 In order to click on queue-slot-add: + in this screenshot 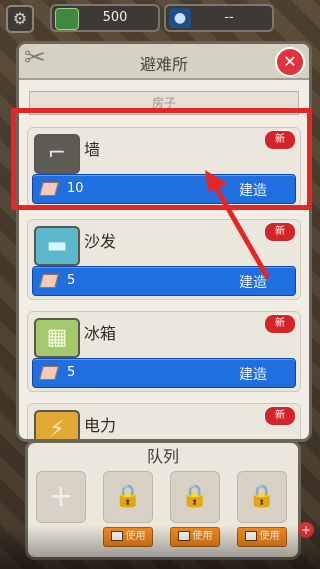, I will do `click(61, 497)`.